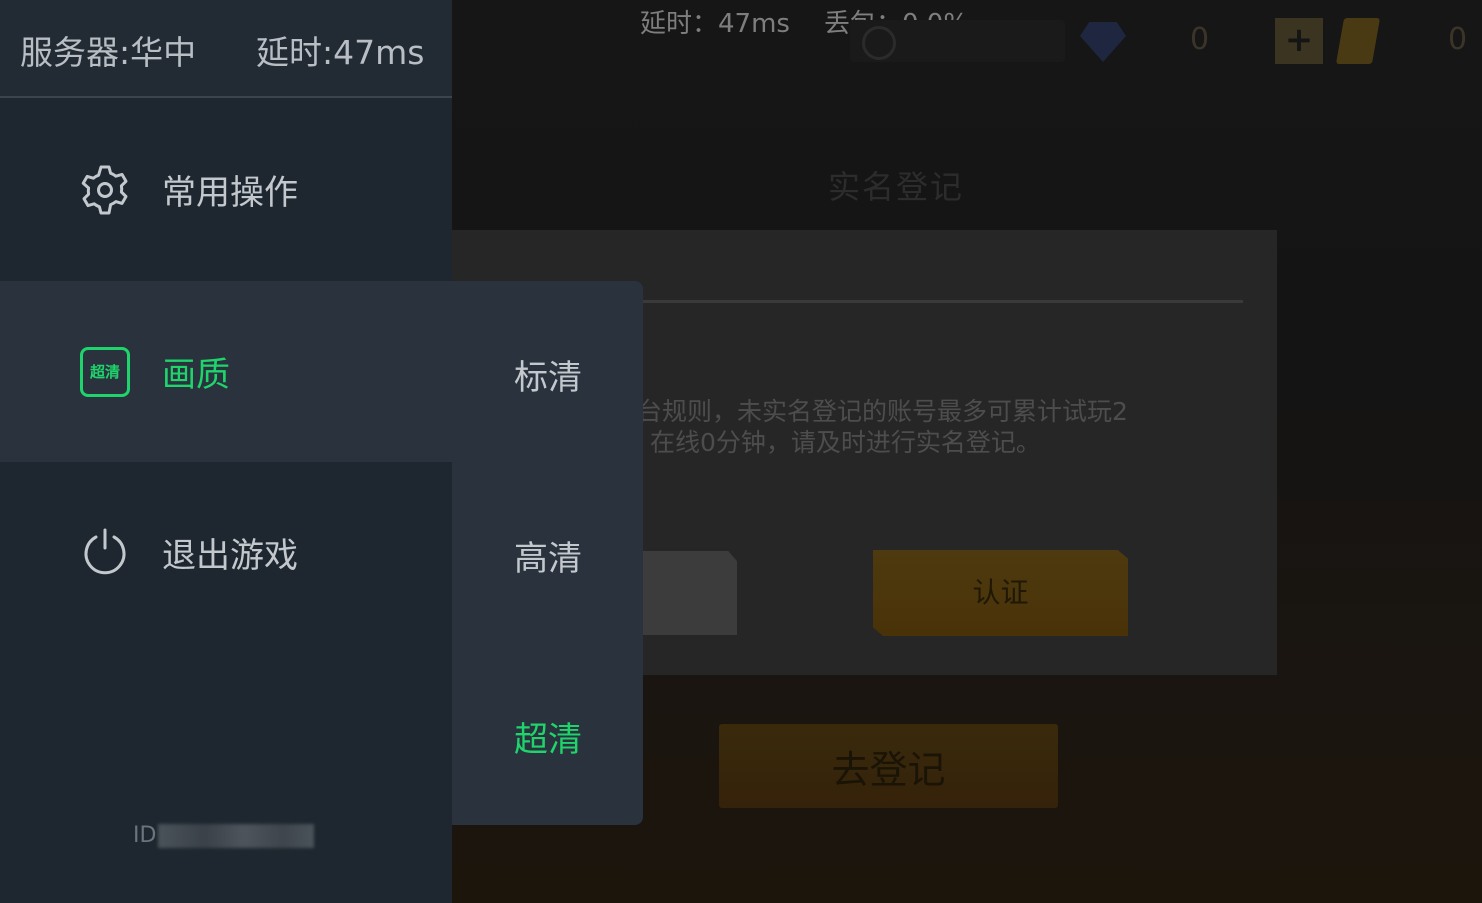 This screenshot has width=1482, height=903. I want to click on auth-button: 认证, so click(1000, 593).